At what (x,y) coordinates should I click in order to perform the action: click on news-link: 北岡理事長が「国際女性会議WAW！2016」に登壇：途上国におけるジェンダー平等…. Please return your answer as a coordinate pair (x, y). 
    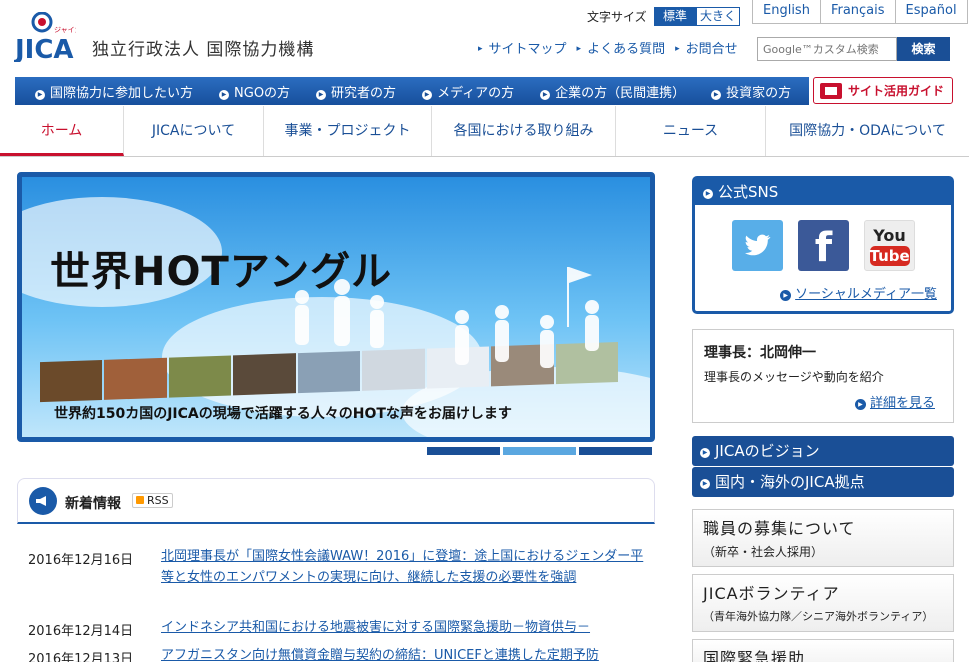
    Looking at the image, I should click on (404, 567).